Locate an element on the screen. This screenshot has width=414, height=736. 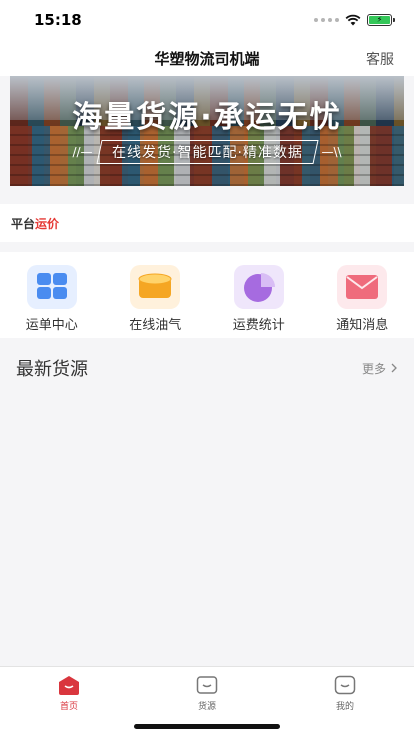
menu-label: 运费统计 is located at coordinates (258, 325).